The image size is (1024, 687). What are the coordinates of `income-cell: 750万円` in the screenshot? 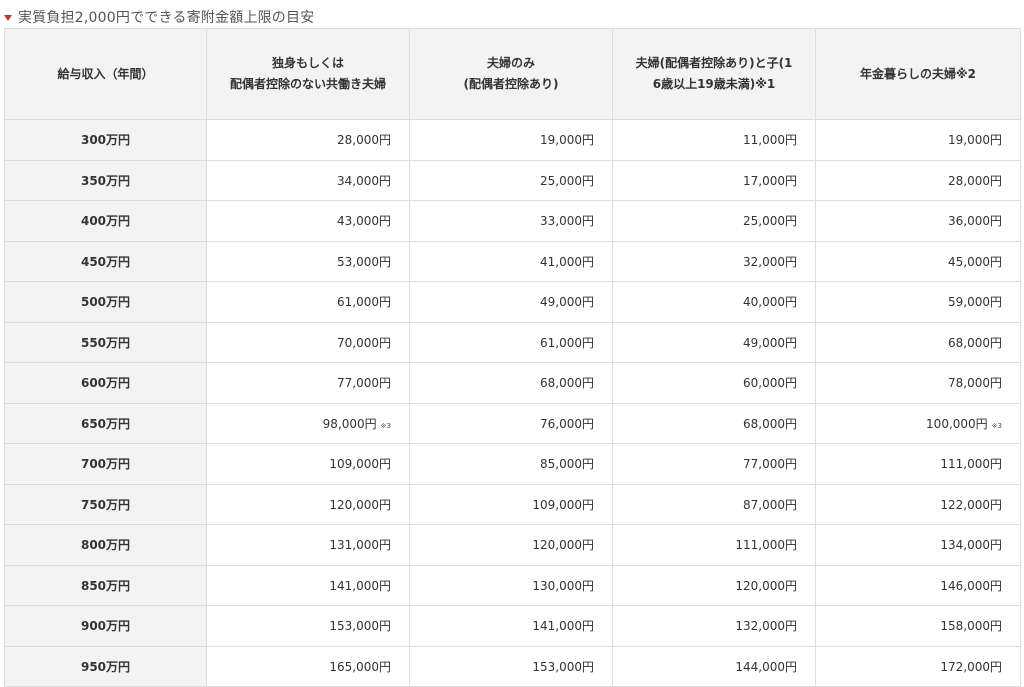 It's located at (105, 504).